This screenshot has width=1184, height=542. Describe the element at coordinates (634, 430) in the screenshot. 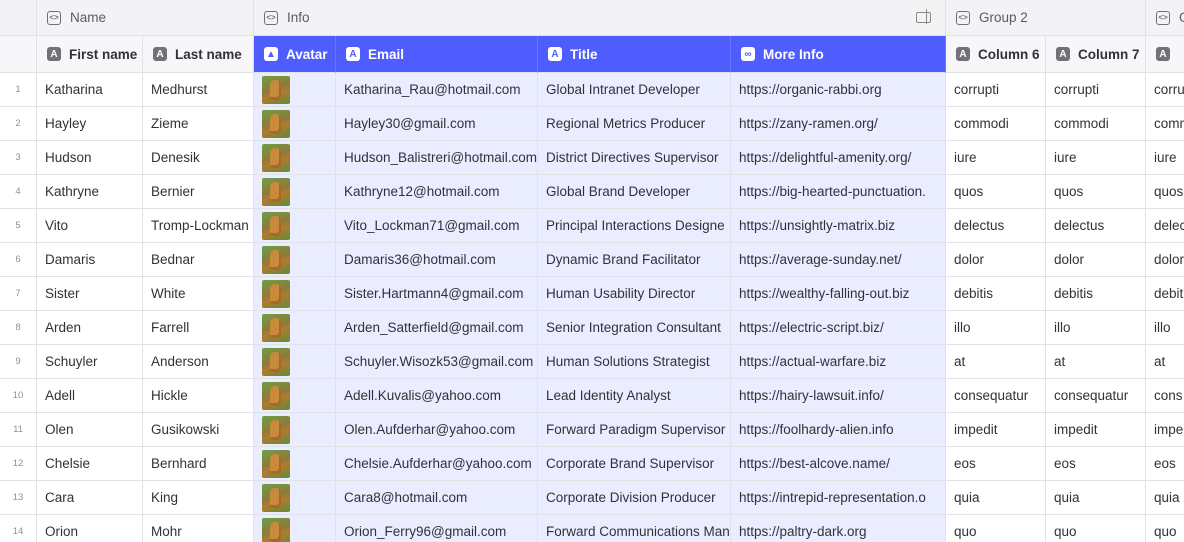

I see `title-cell: Forward Paradigm Supervisor` at that location.